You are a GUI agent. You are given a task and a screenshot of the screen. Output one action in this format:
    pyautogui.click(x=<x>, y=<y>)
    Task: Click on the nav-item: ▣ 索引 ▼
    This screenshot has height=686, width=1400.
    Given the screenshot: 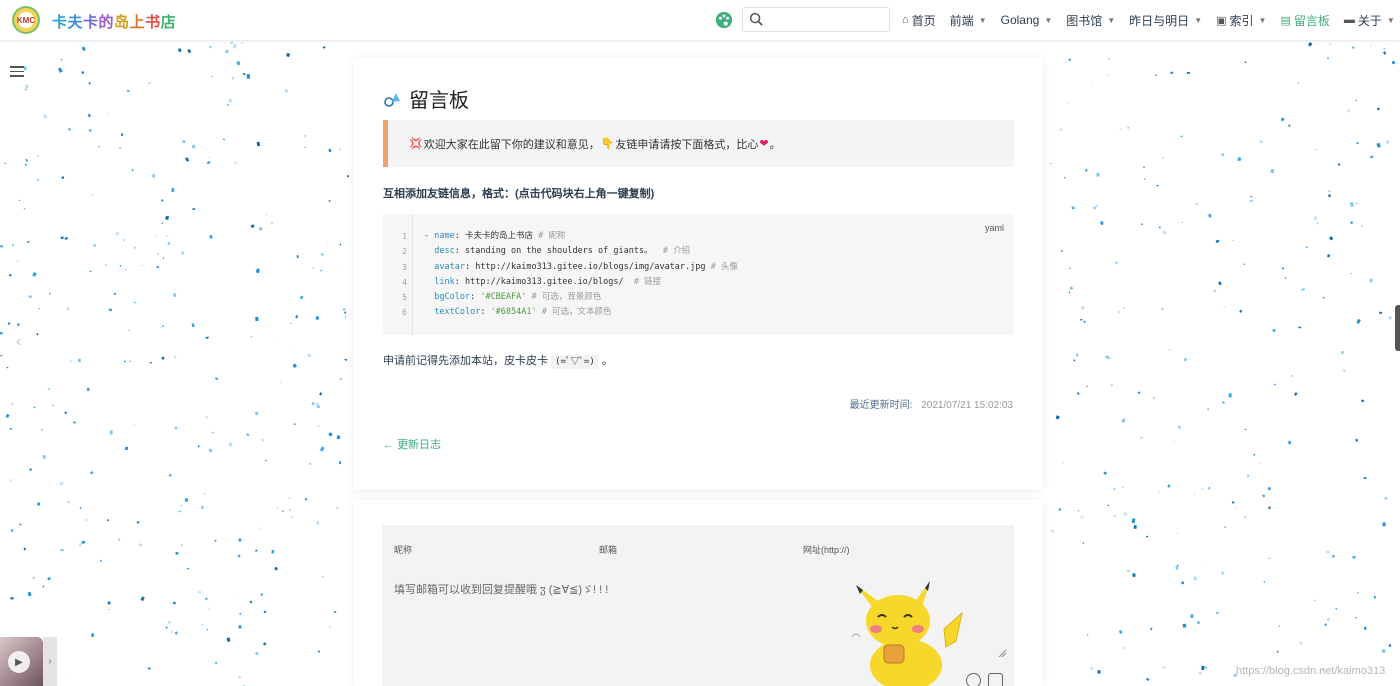 What is the action you would take?
    pyautogui.click(x=1241, y=20)
    